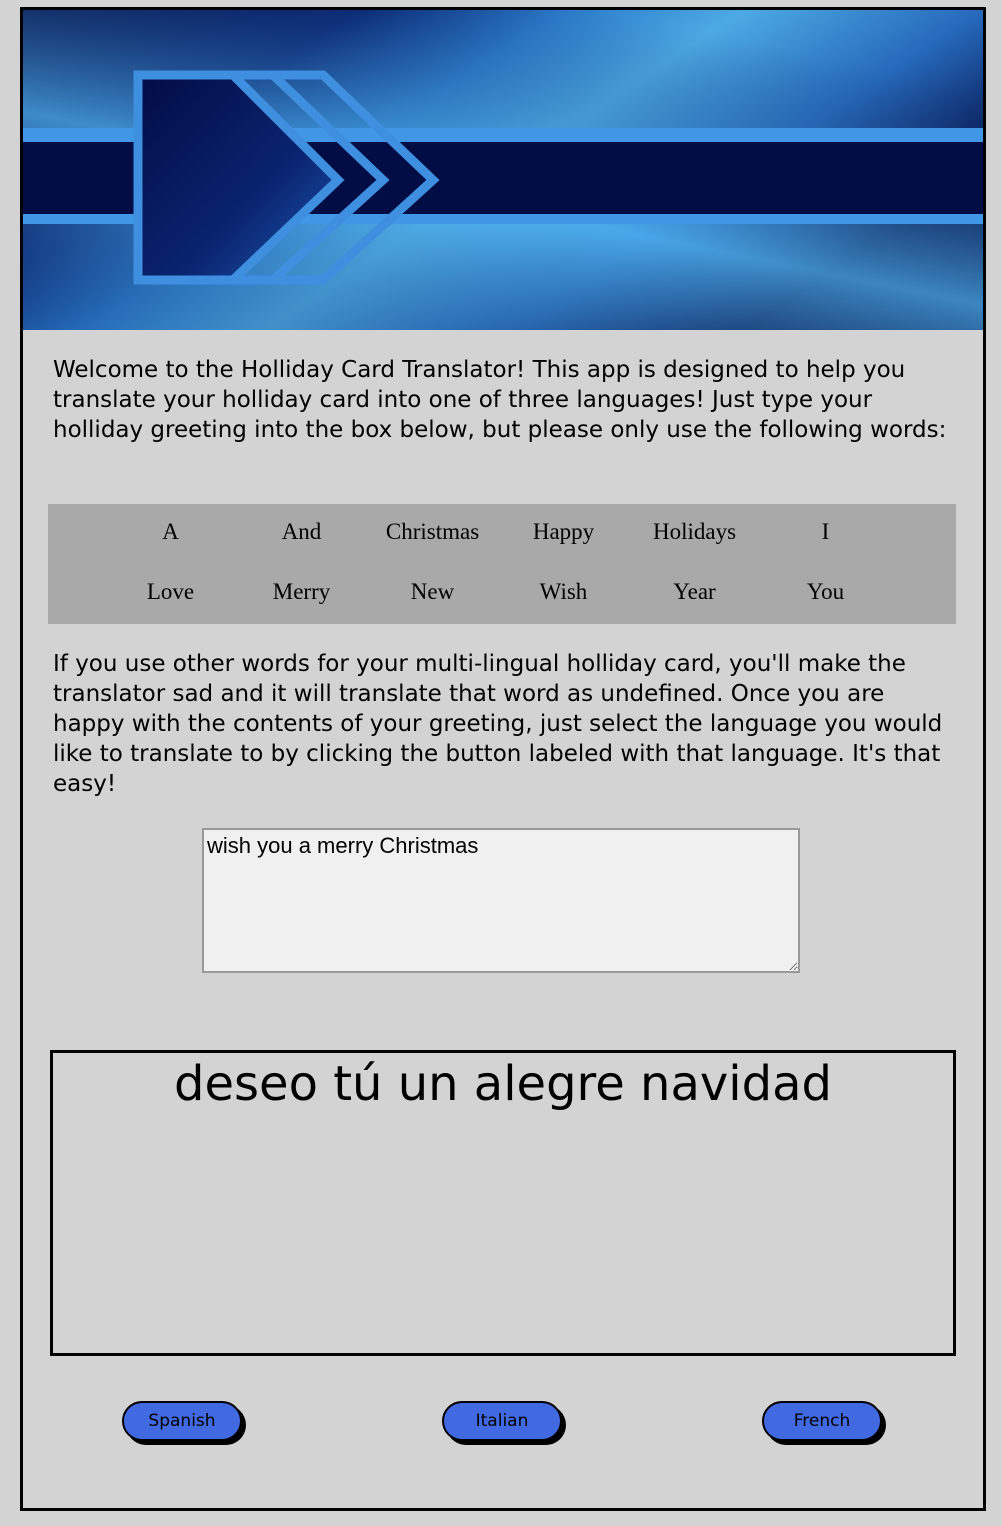 The image size is (1002, 1526). What do you see at coordinates (170, 531) in the screenshot?
I see `word-a: A` at bounding box center [170, 531].